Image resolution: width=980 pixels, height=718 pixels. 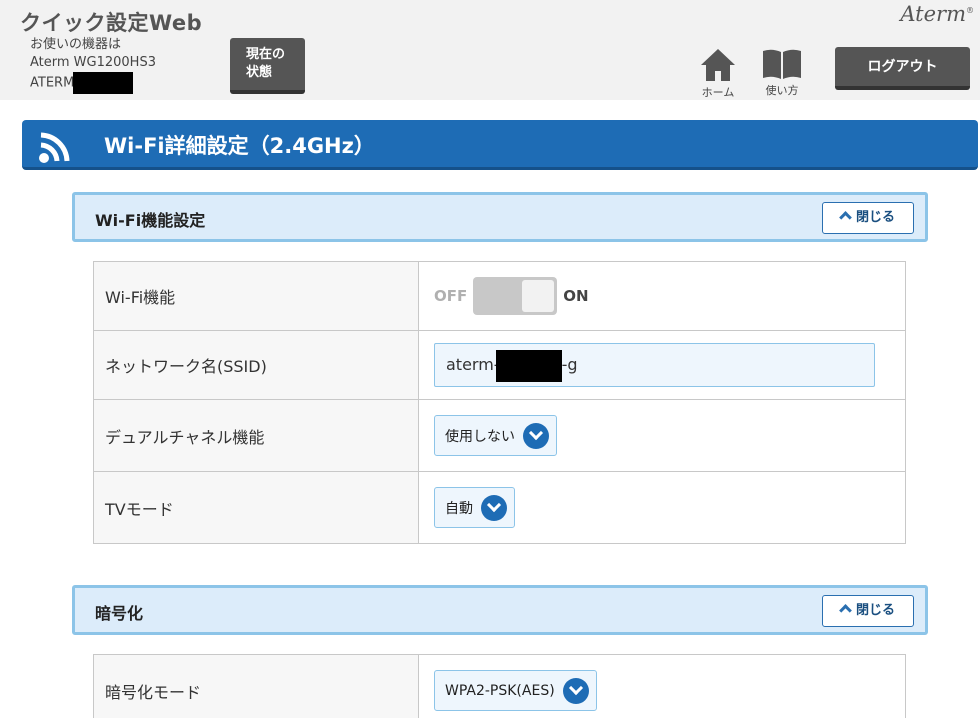 I want to click on select-value: 使用しない, so click(x=480, y=436).